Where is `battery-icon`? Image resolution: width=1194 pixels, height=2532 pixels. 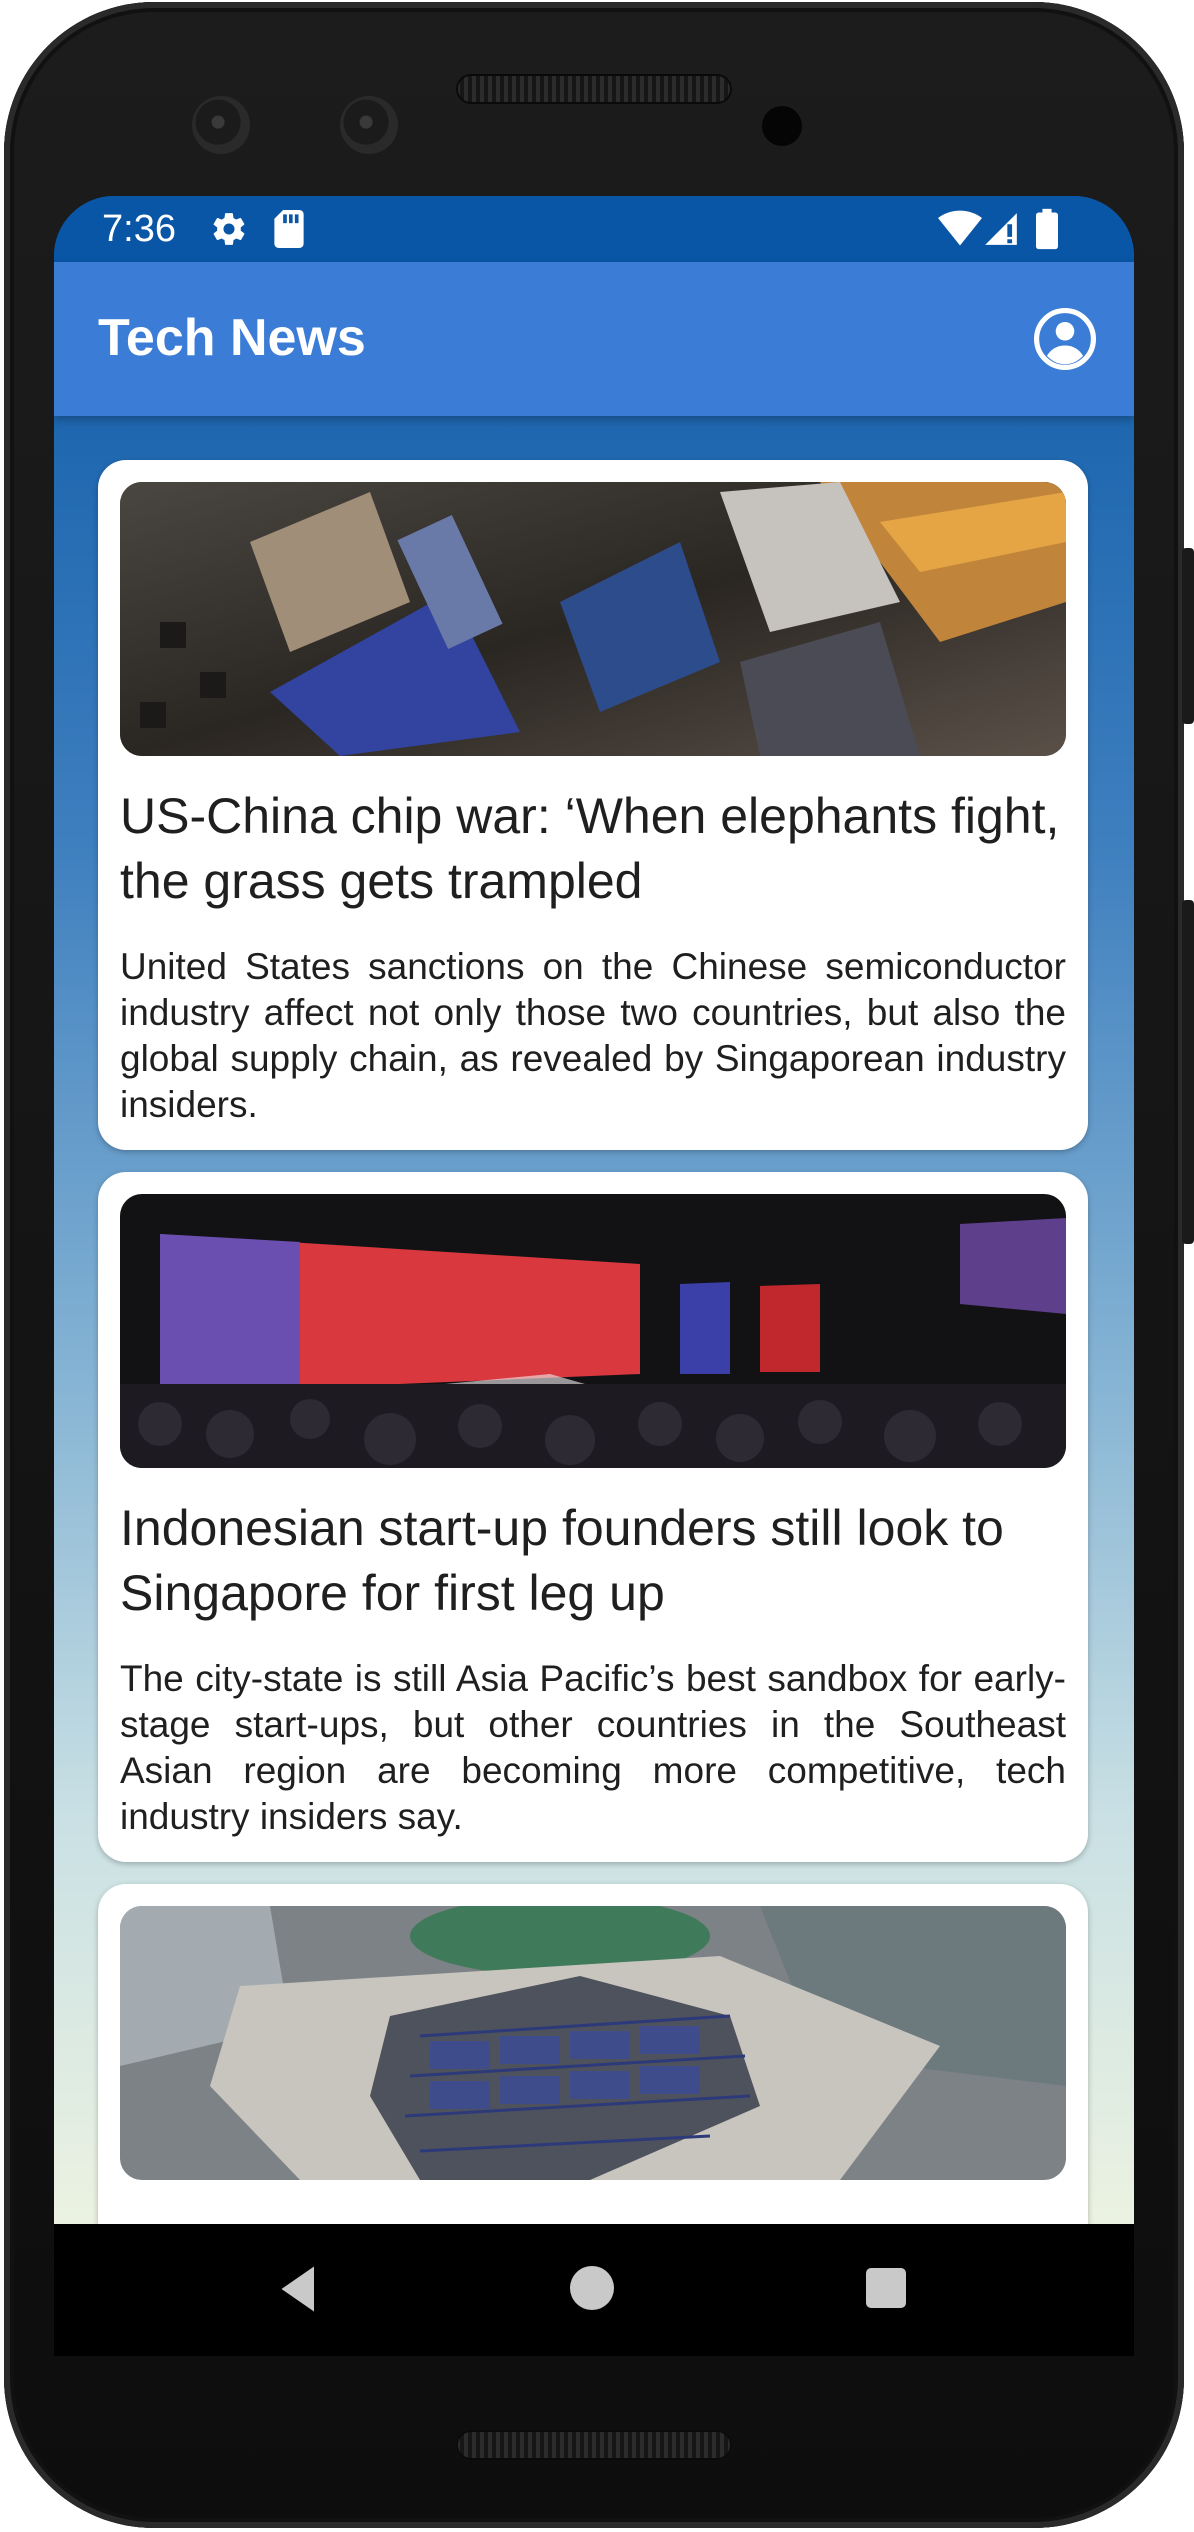
battery-icon is located at coordinates (1047, 229).